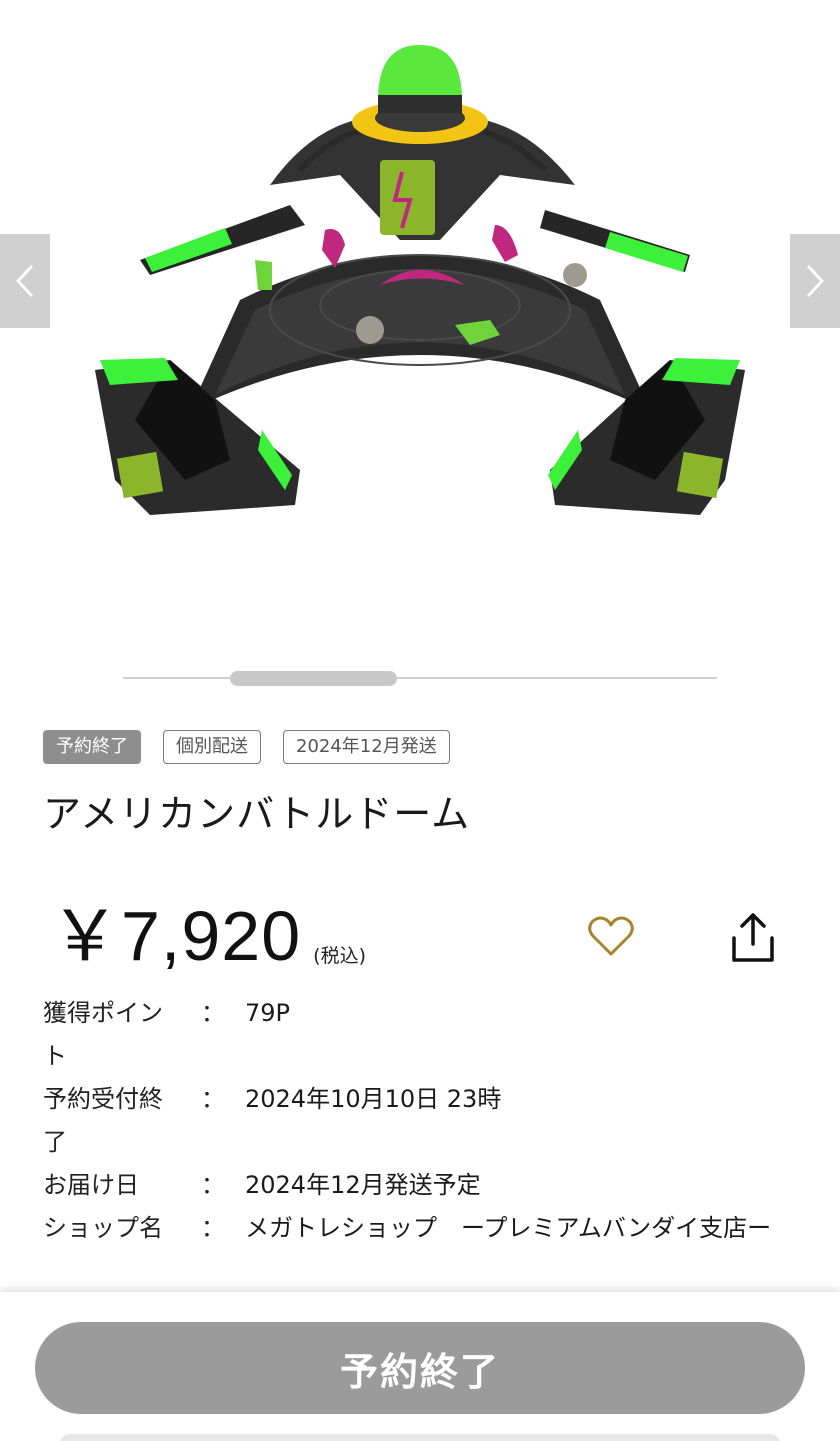 The image size is (840, 1441). What do you see at coordinates (268, 1013) in the screenshot?
I see `info-value: 79P` at bounding box center [268, 1013].